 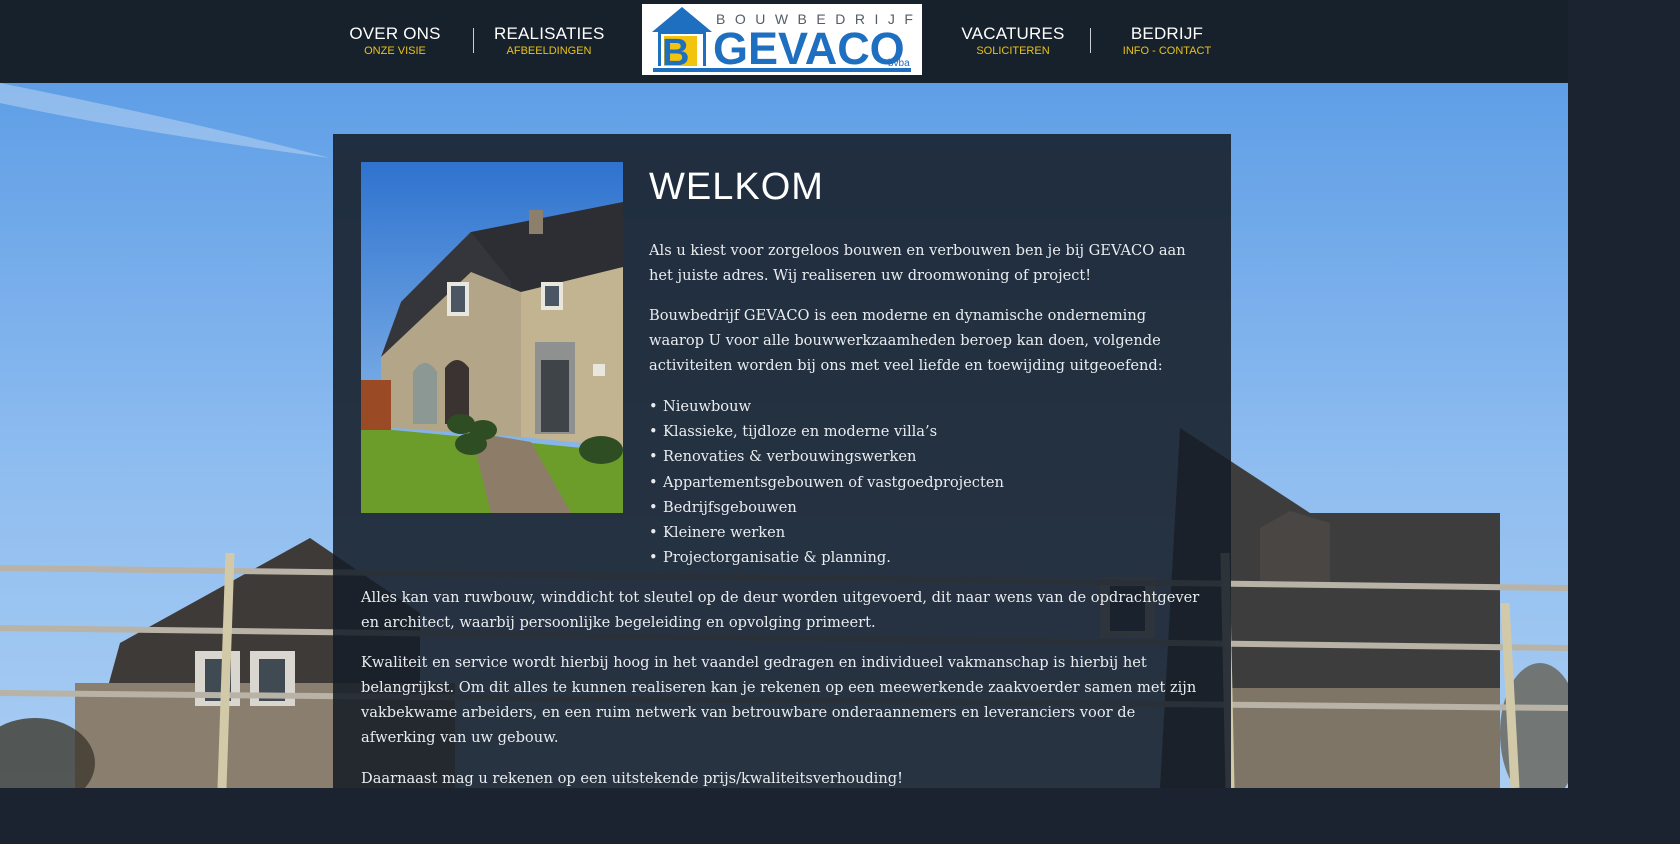 What do you see at coordinates (826, 456) in the screenshot?
I see `list-item: Renovaties & verbouwingswerken` at bounding box center [826, 456].